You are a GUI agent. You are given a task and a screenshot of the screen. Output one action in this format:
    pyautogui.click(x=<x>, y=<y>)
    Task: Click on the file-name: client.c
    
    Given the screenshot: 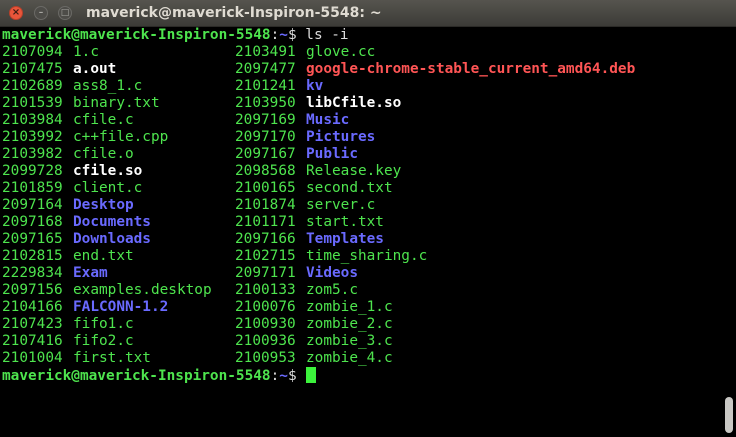 What is the action you would take?
    pyautogui.click(x=108, y=188)
    